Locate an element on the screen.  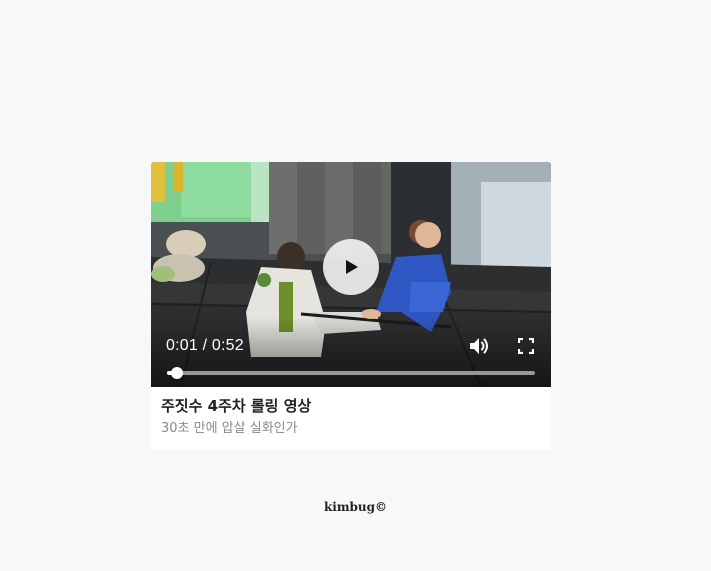
play-icon is located at coordinates (352, 267).